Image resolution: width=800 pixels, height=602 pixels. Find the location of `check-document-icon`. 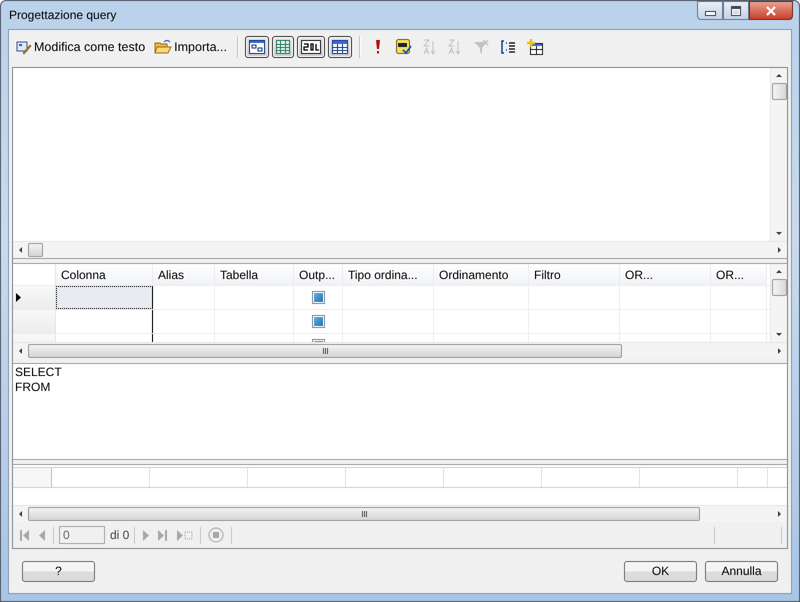

check-document-icon is located at coordinates (404, 46).